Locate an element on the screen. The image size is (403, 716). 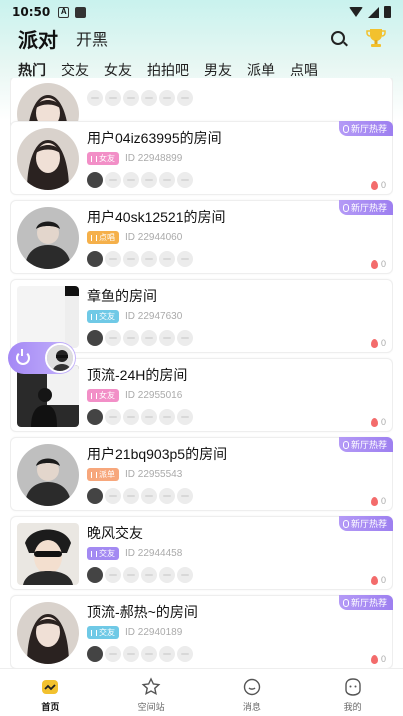
category-tab: 拍拍吧 is located at coordinates (168, 70).